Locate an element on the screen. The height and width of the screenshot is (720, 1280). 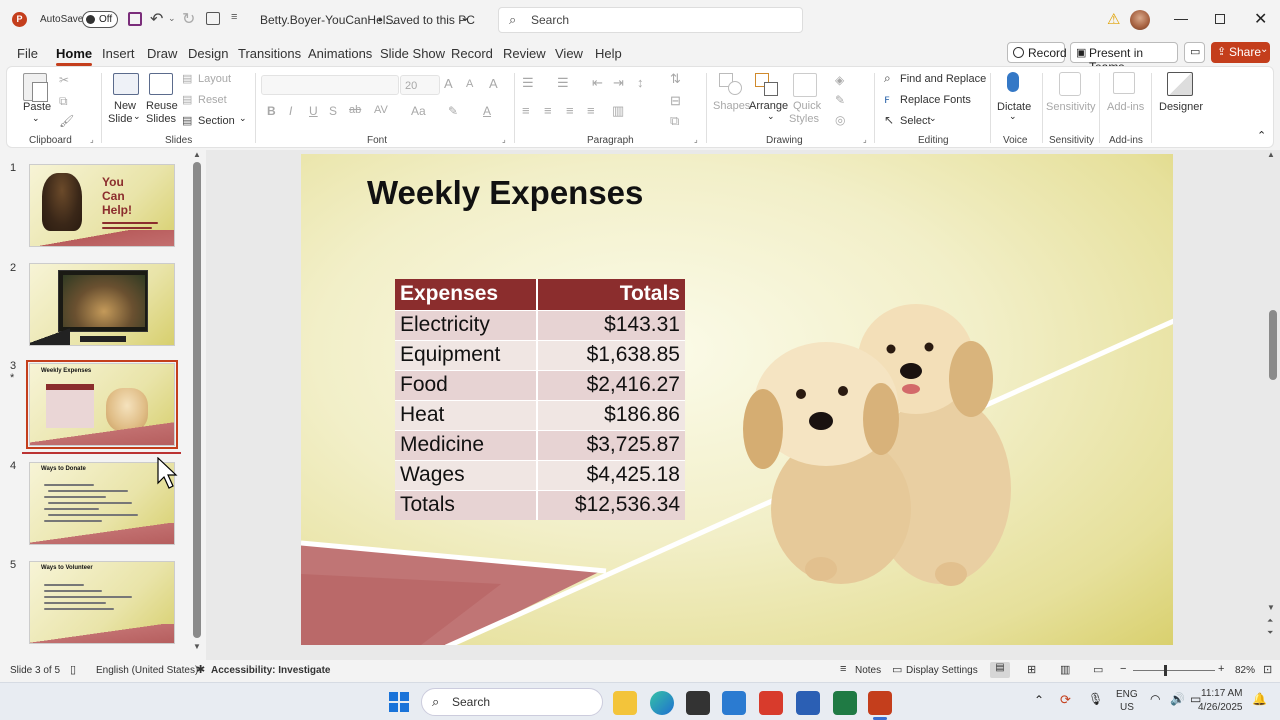
line-spacing-icon: ↕ is located at coordinates (640, 82).